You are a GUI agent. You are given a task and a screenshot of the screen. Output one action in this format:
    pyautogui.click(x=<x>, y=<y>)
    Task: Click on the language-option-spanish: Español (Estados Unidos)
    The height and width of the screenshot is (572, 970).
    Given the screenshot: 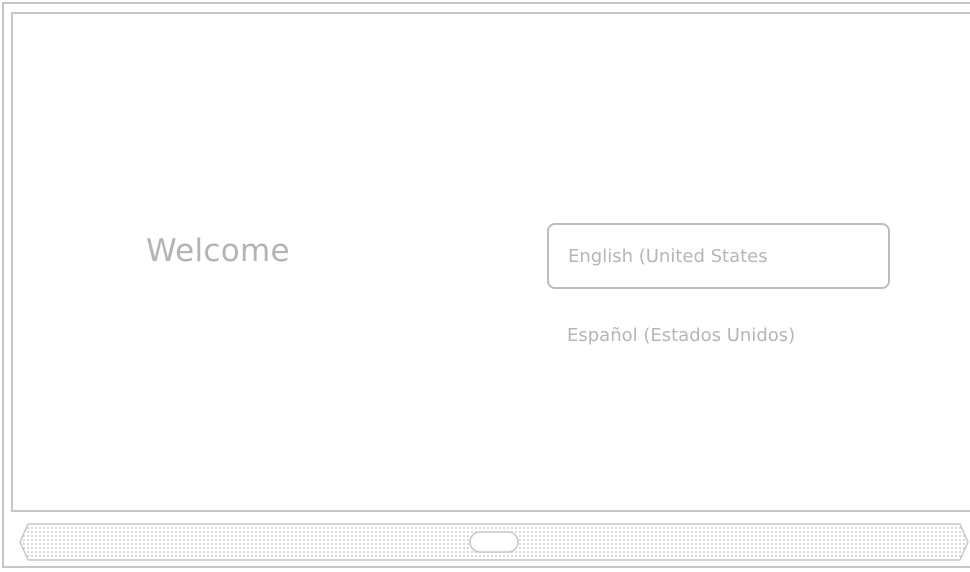 What is the action you would take?
    pyautogui.click(x=681, y=335)
    